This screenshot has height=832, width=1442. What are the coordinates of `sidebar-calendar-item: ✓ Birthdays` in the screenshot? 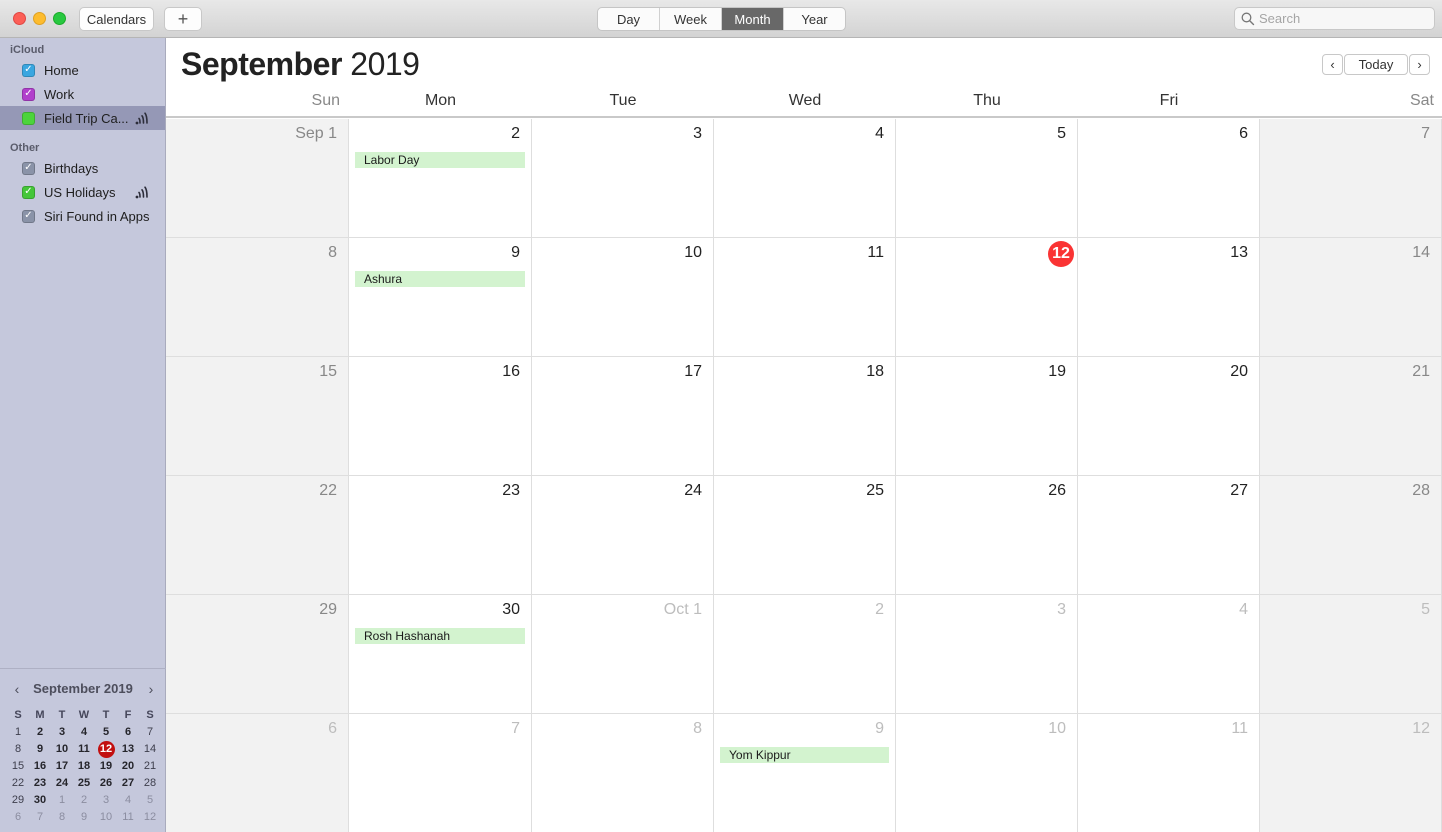 It's located at (82, 168).